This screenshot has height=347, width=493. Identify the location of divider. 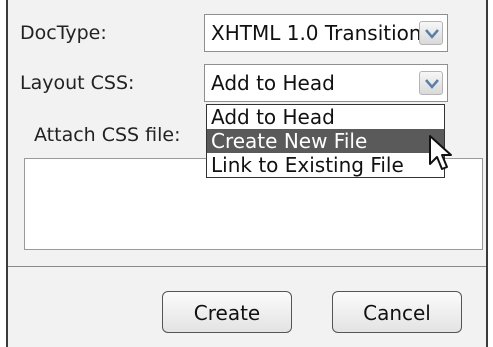
(247, 266).